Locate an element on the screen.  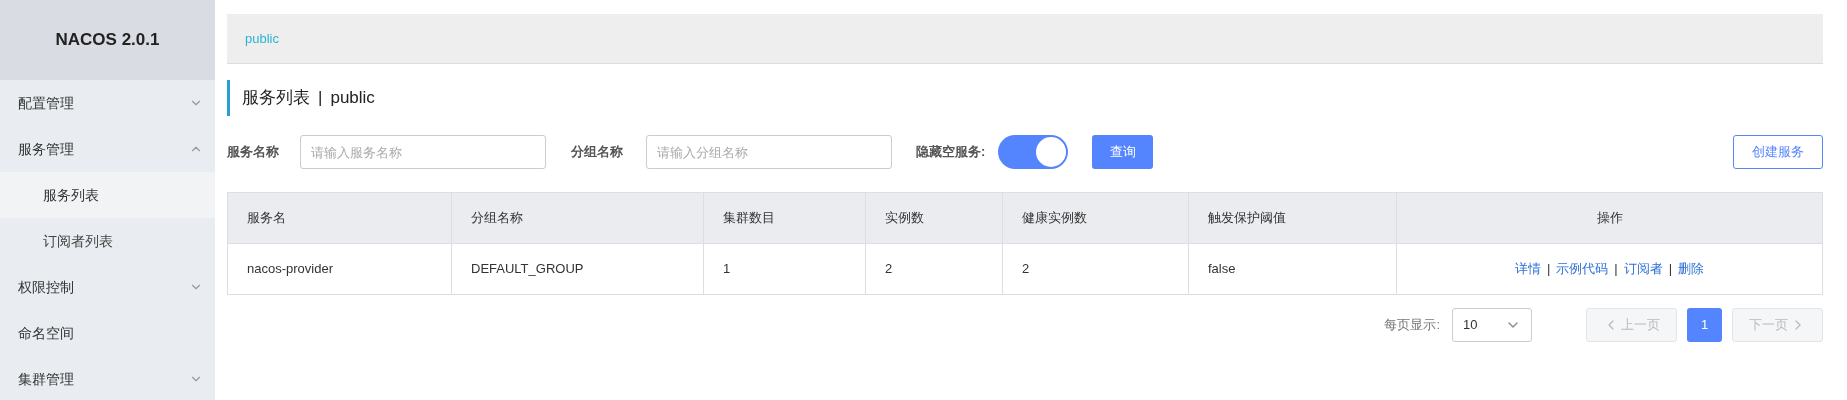
column-header: 集群数目 is located at coordinates (784, 218).